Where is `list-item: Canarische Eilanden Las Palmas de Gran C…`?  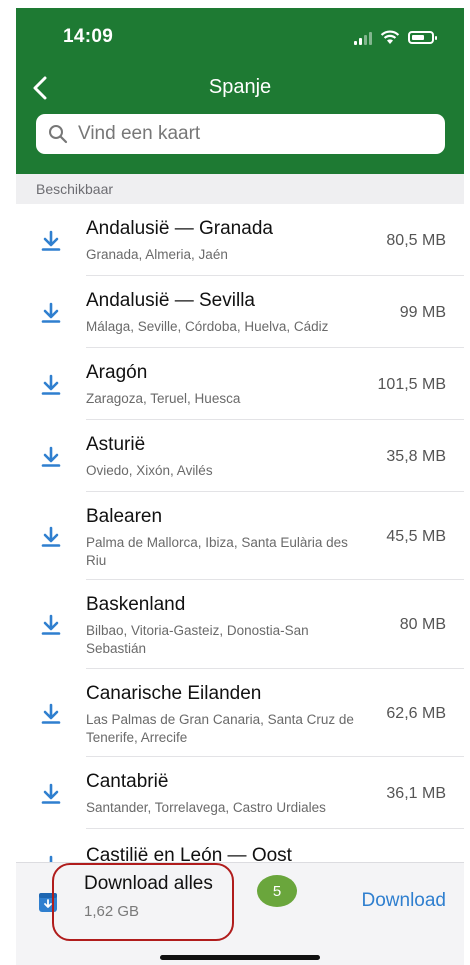 list-item: Canarische Eilanden Las Palmas de Gran C… is located at coordinates (240, 713).